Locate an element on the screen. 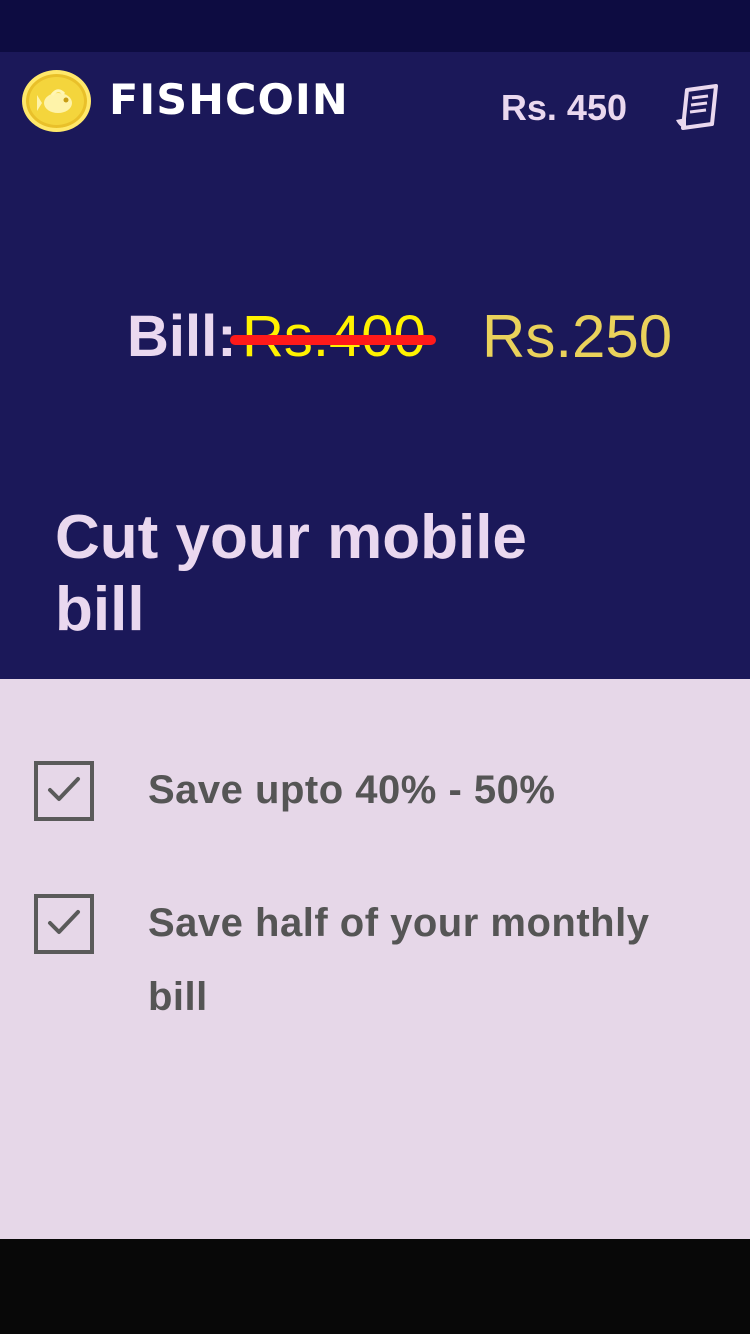  new-price: Rs.250 is located at coordinates (577, 336).